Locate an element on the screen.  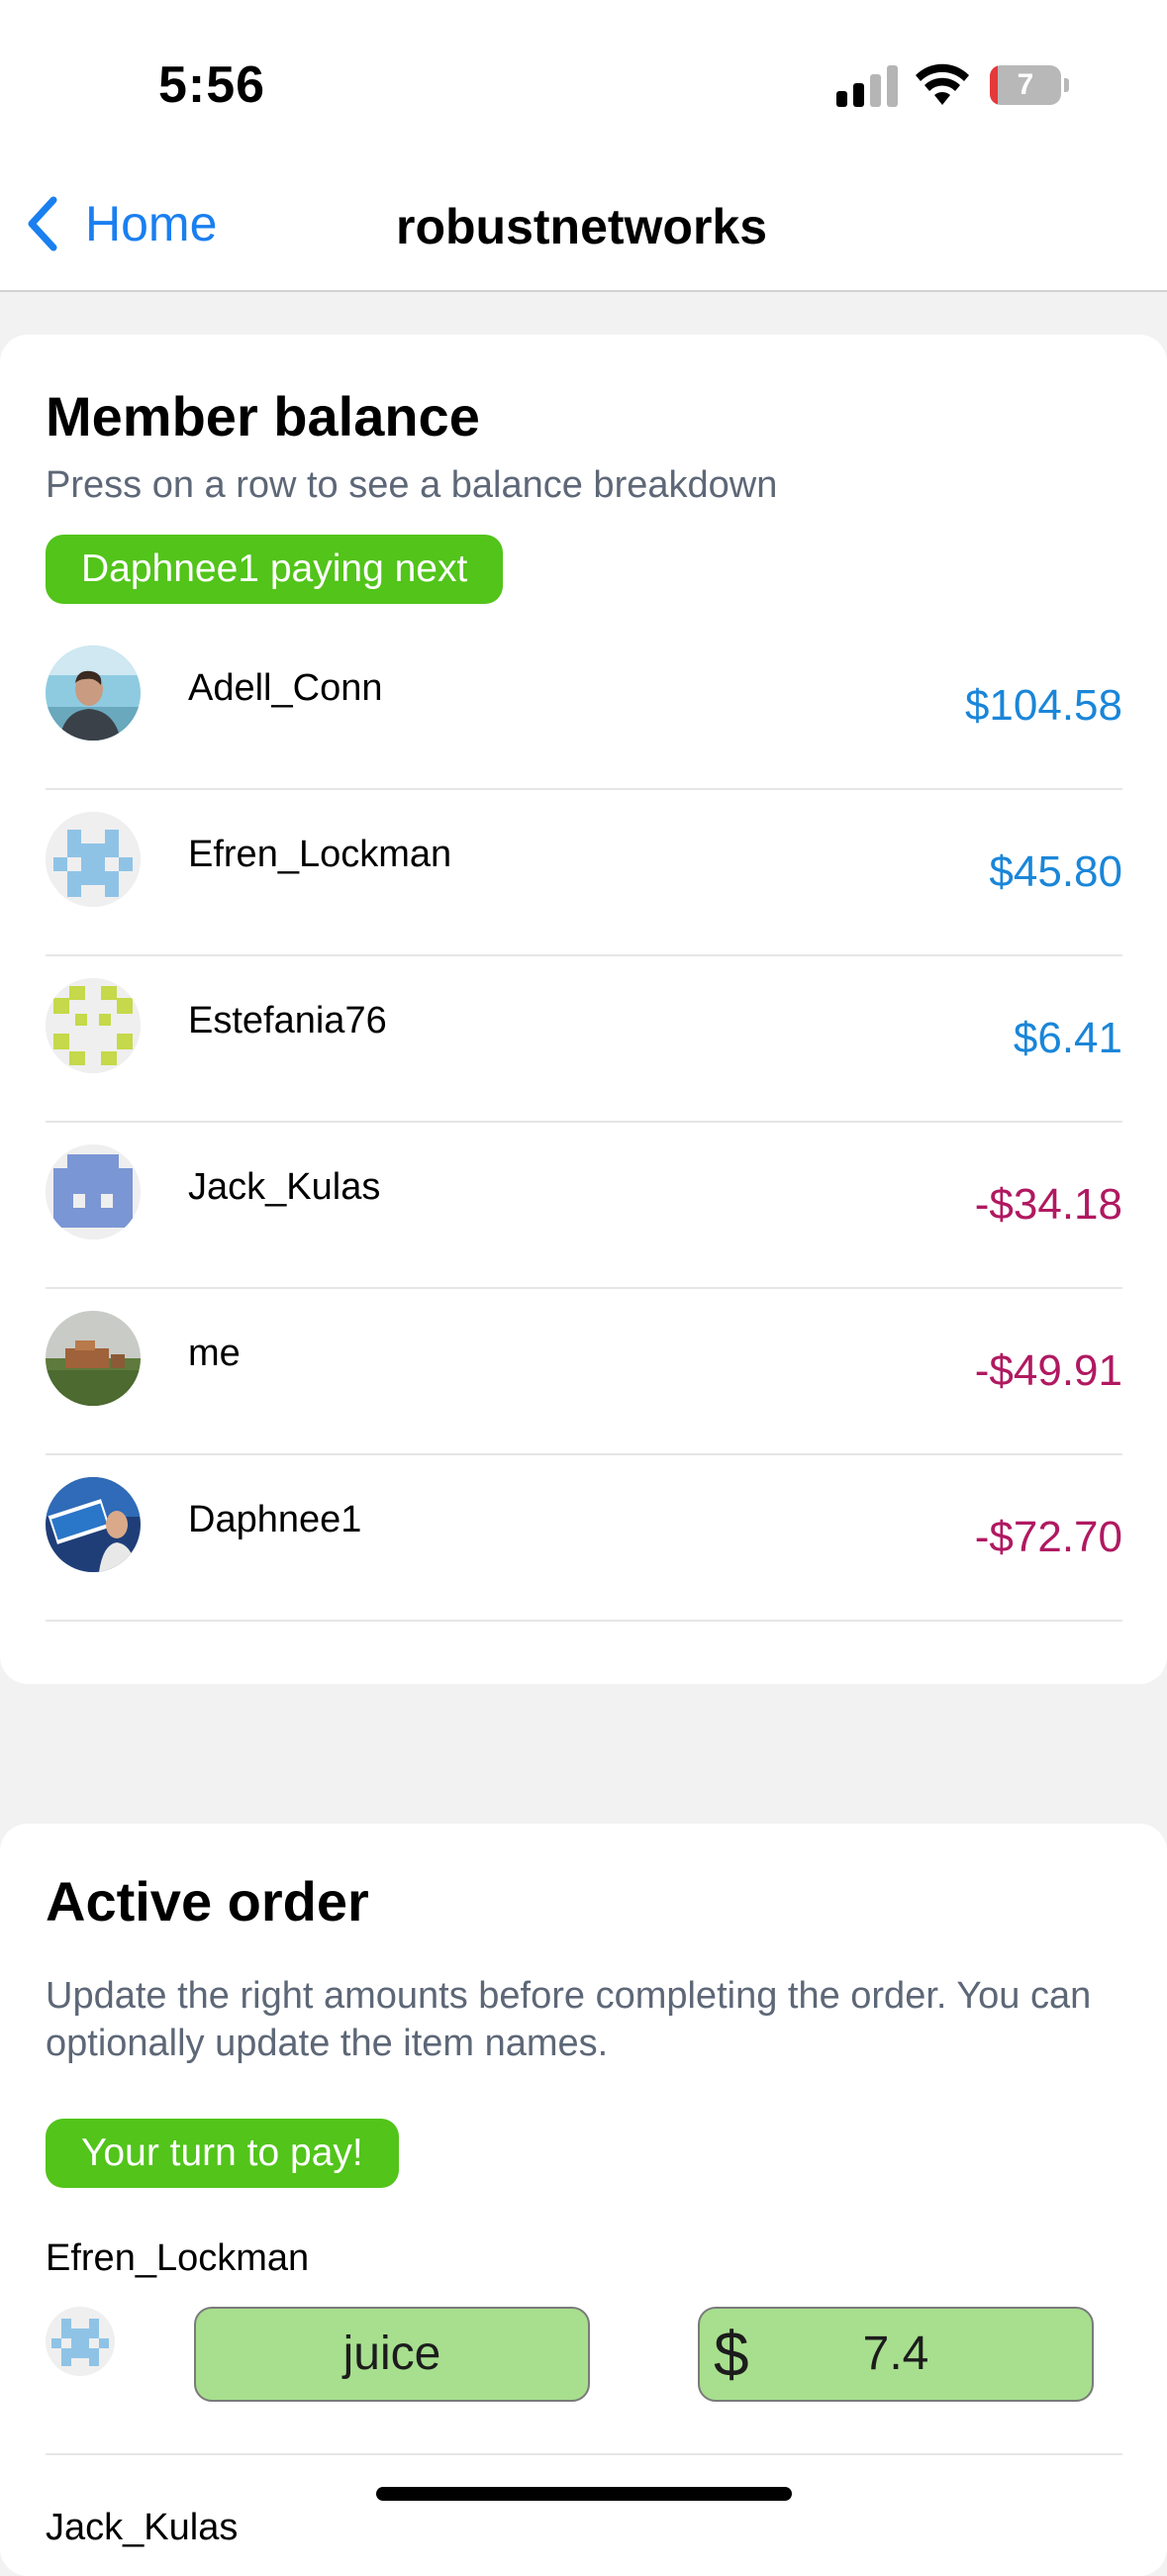
member-balance-amount: -$34.18 is located at coordinates (1048, 1205).